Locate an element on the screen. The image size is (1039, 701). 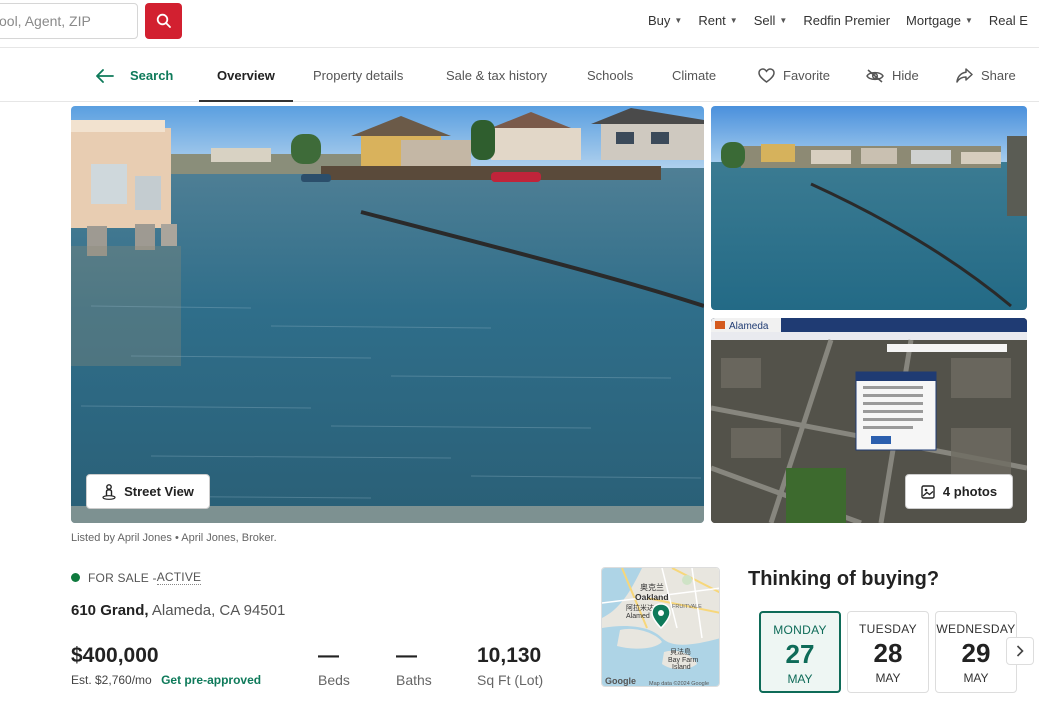
property-address: 610 Grand, Alameda, CA 94501 is located at coordinates (178, 610).